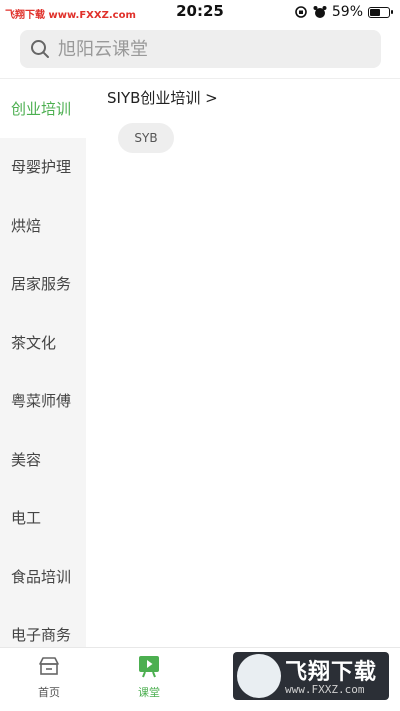 Image resolution: width=400 pixels, height=711 pixels. Describe the element at coordinates (146, 138) in the screenshot. I see `course-chip: SYB` at that location.